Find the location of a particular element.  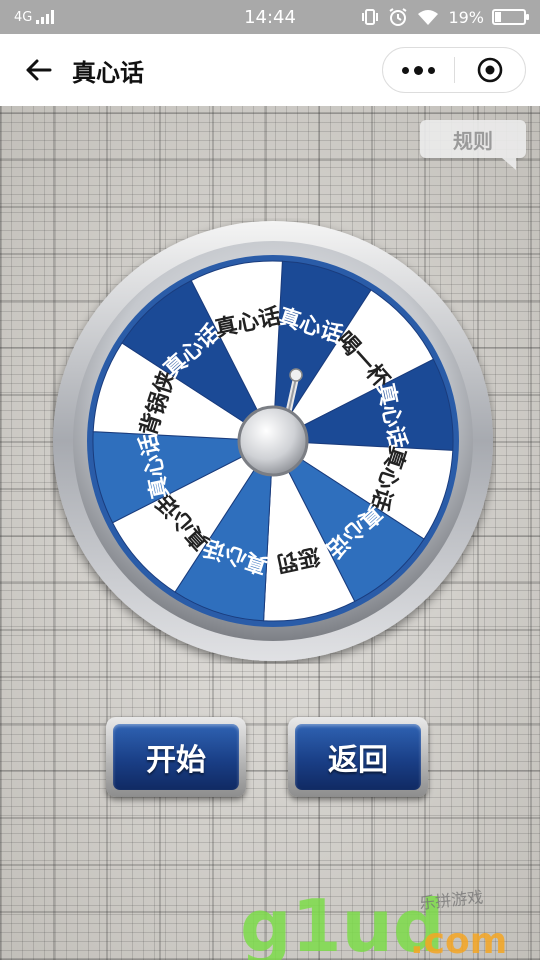

status-right: 19% is located at coordinates (444, 17).